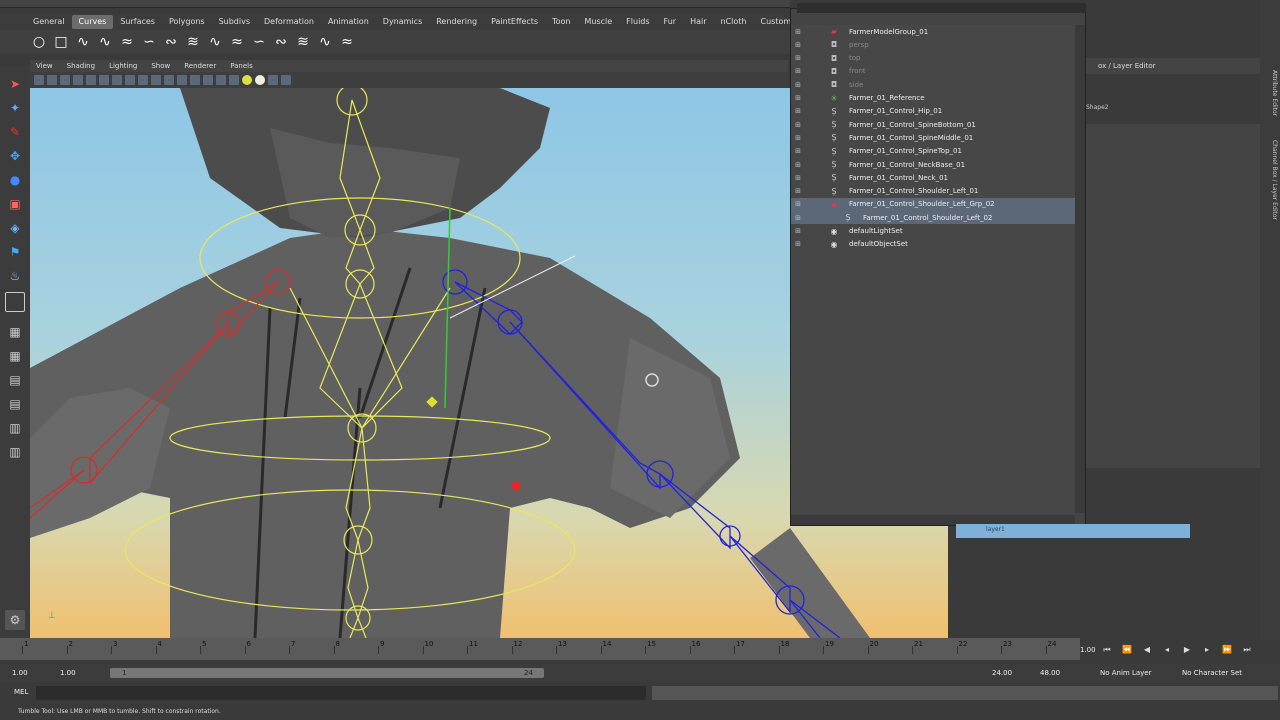 The image size is (1280, 720). What do you see at coordinates (15, 356) in the screenshot?
I see `four-view-layout-icon: ▦` at bounding box center [15, 356].